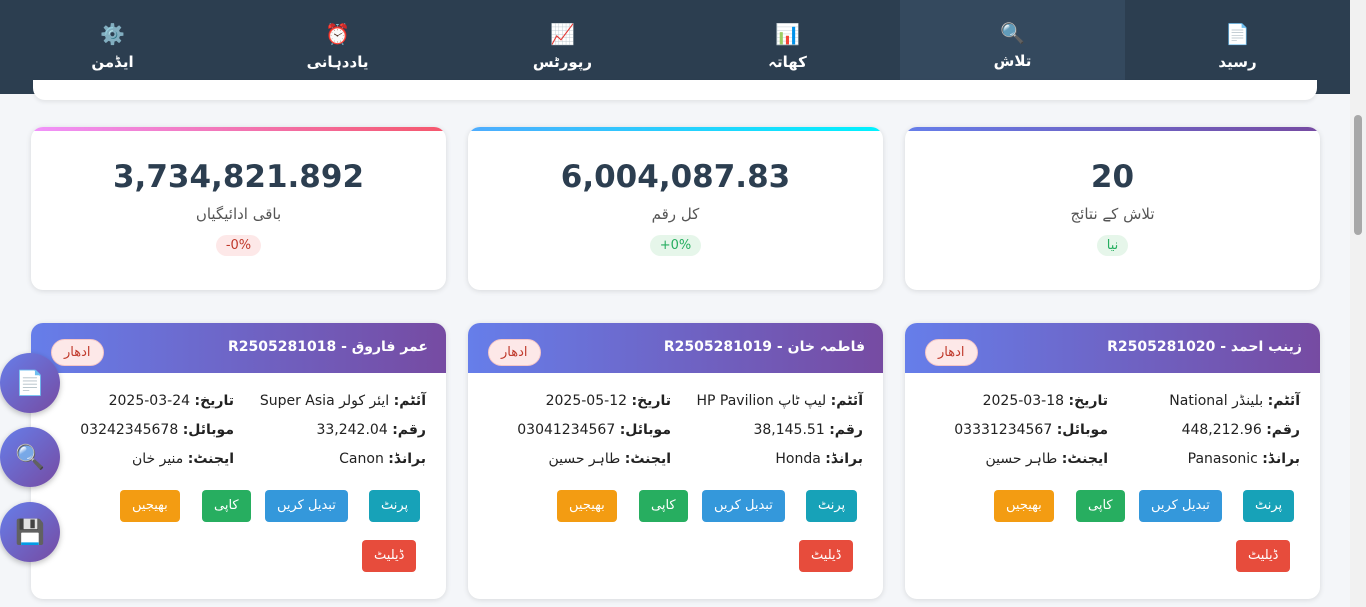 The height and width of the screenshot is (607, 1366). Describe the element at coordinates (157, 430) in the screenshot. I see `mobile-row: موبائل: 03242345678` at that location.